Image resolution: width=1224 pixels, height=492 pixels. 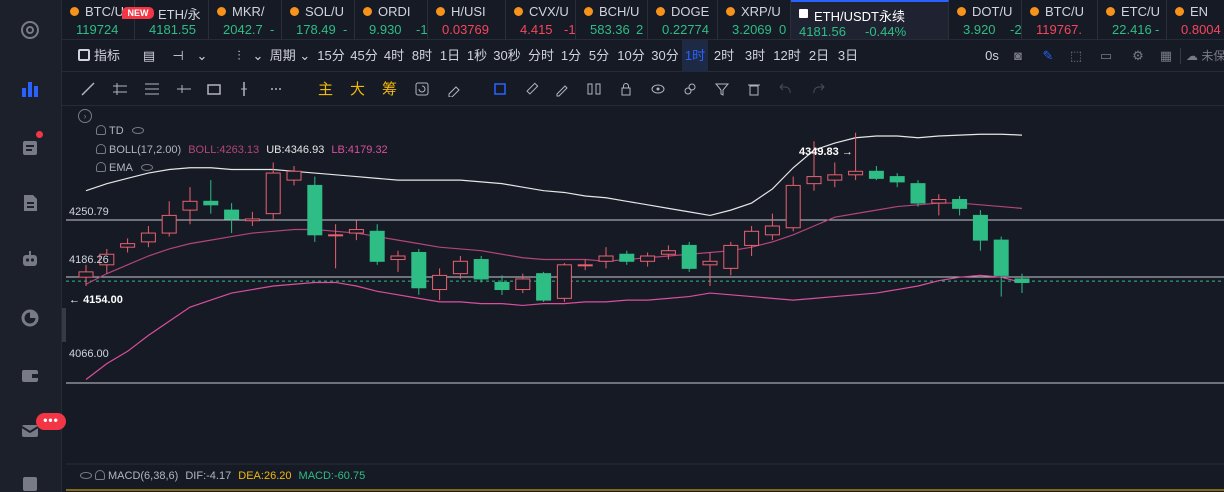 What do you see at coordinates (391, 19) in the screenshot?
I see `ticker-item: ORDI 9.930 -1` at bounding box center [391, 19].